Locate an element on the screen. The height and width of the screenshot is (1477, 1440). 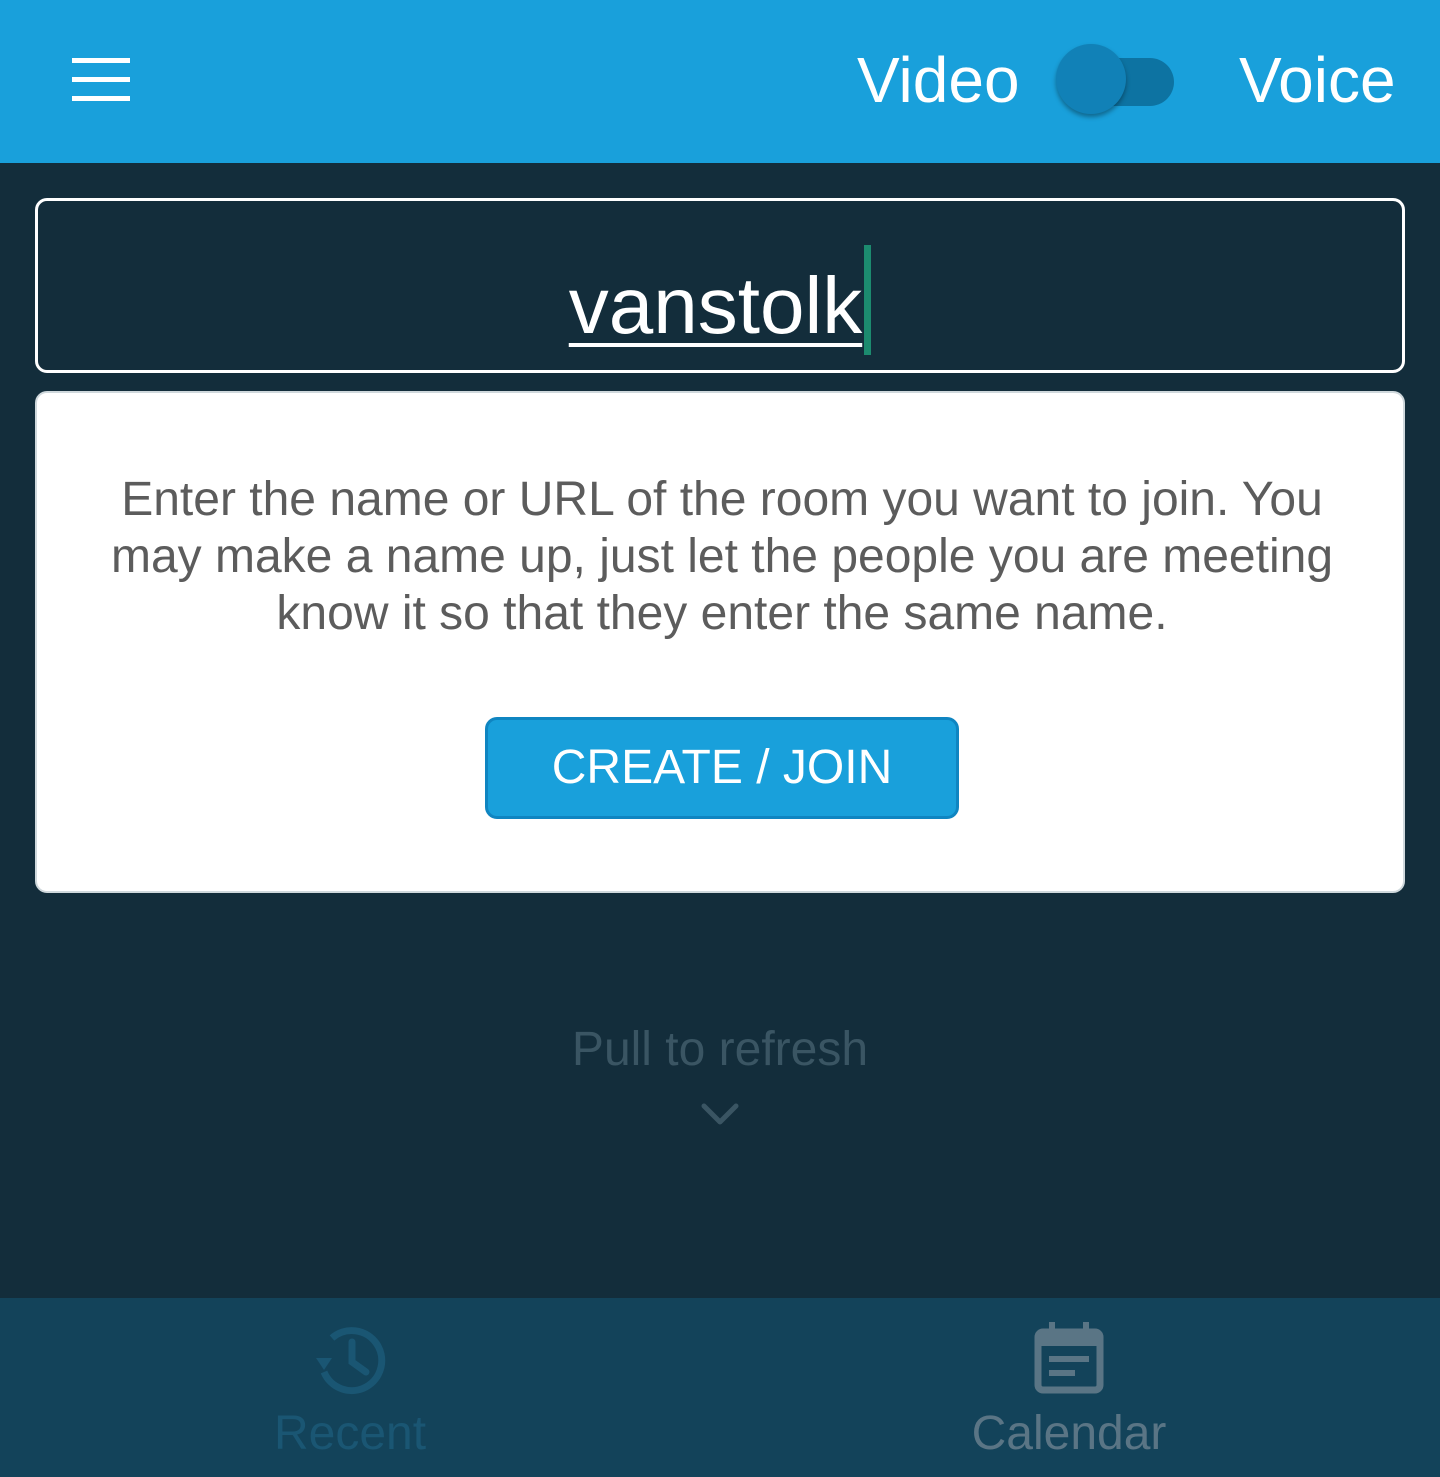
nav-tab-recent: Recent is located at coordinates (350, 1387).